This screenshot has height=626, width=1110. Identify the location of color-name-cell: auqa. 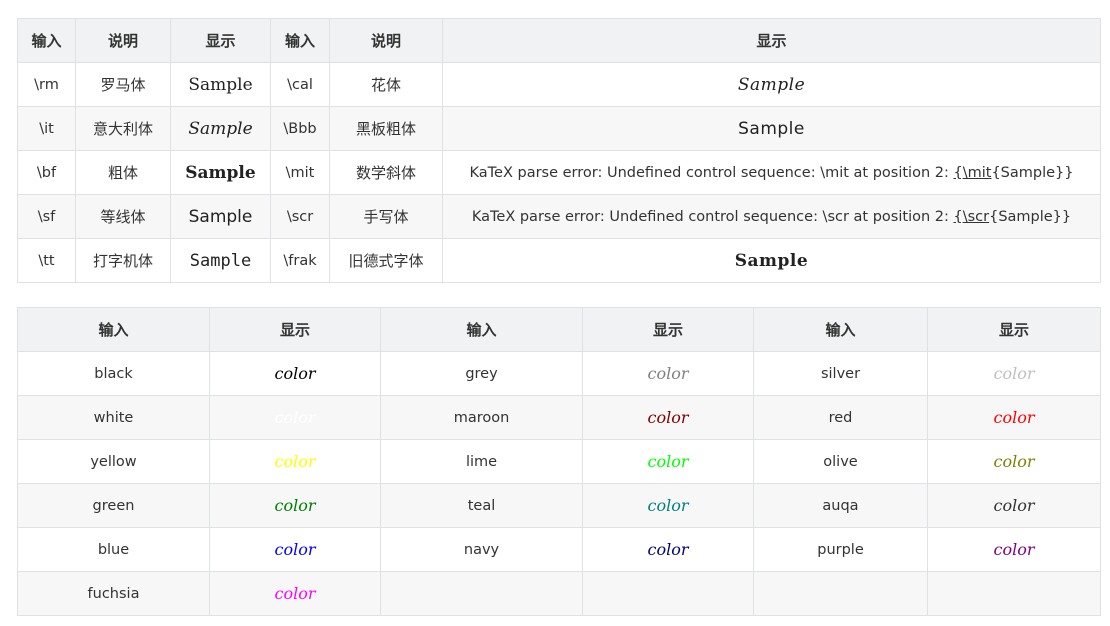
(840, 505).